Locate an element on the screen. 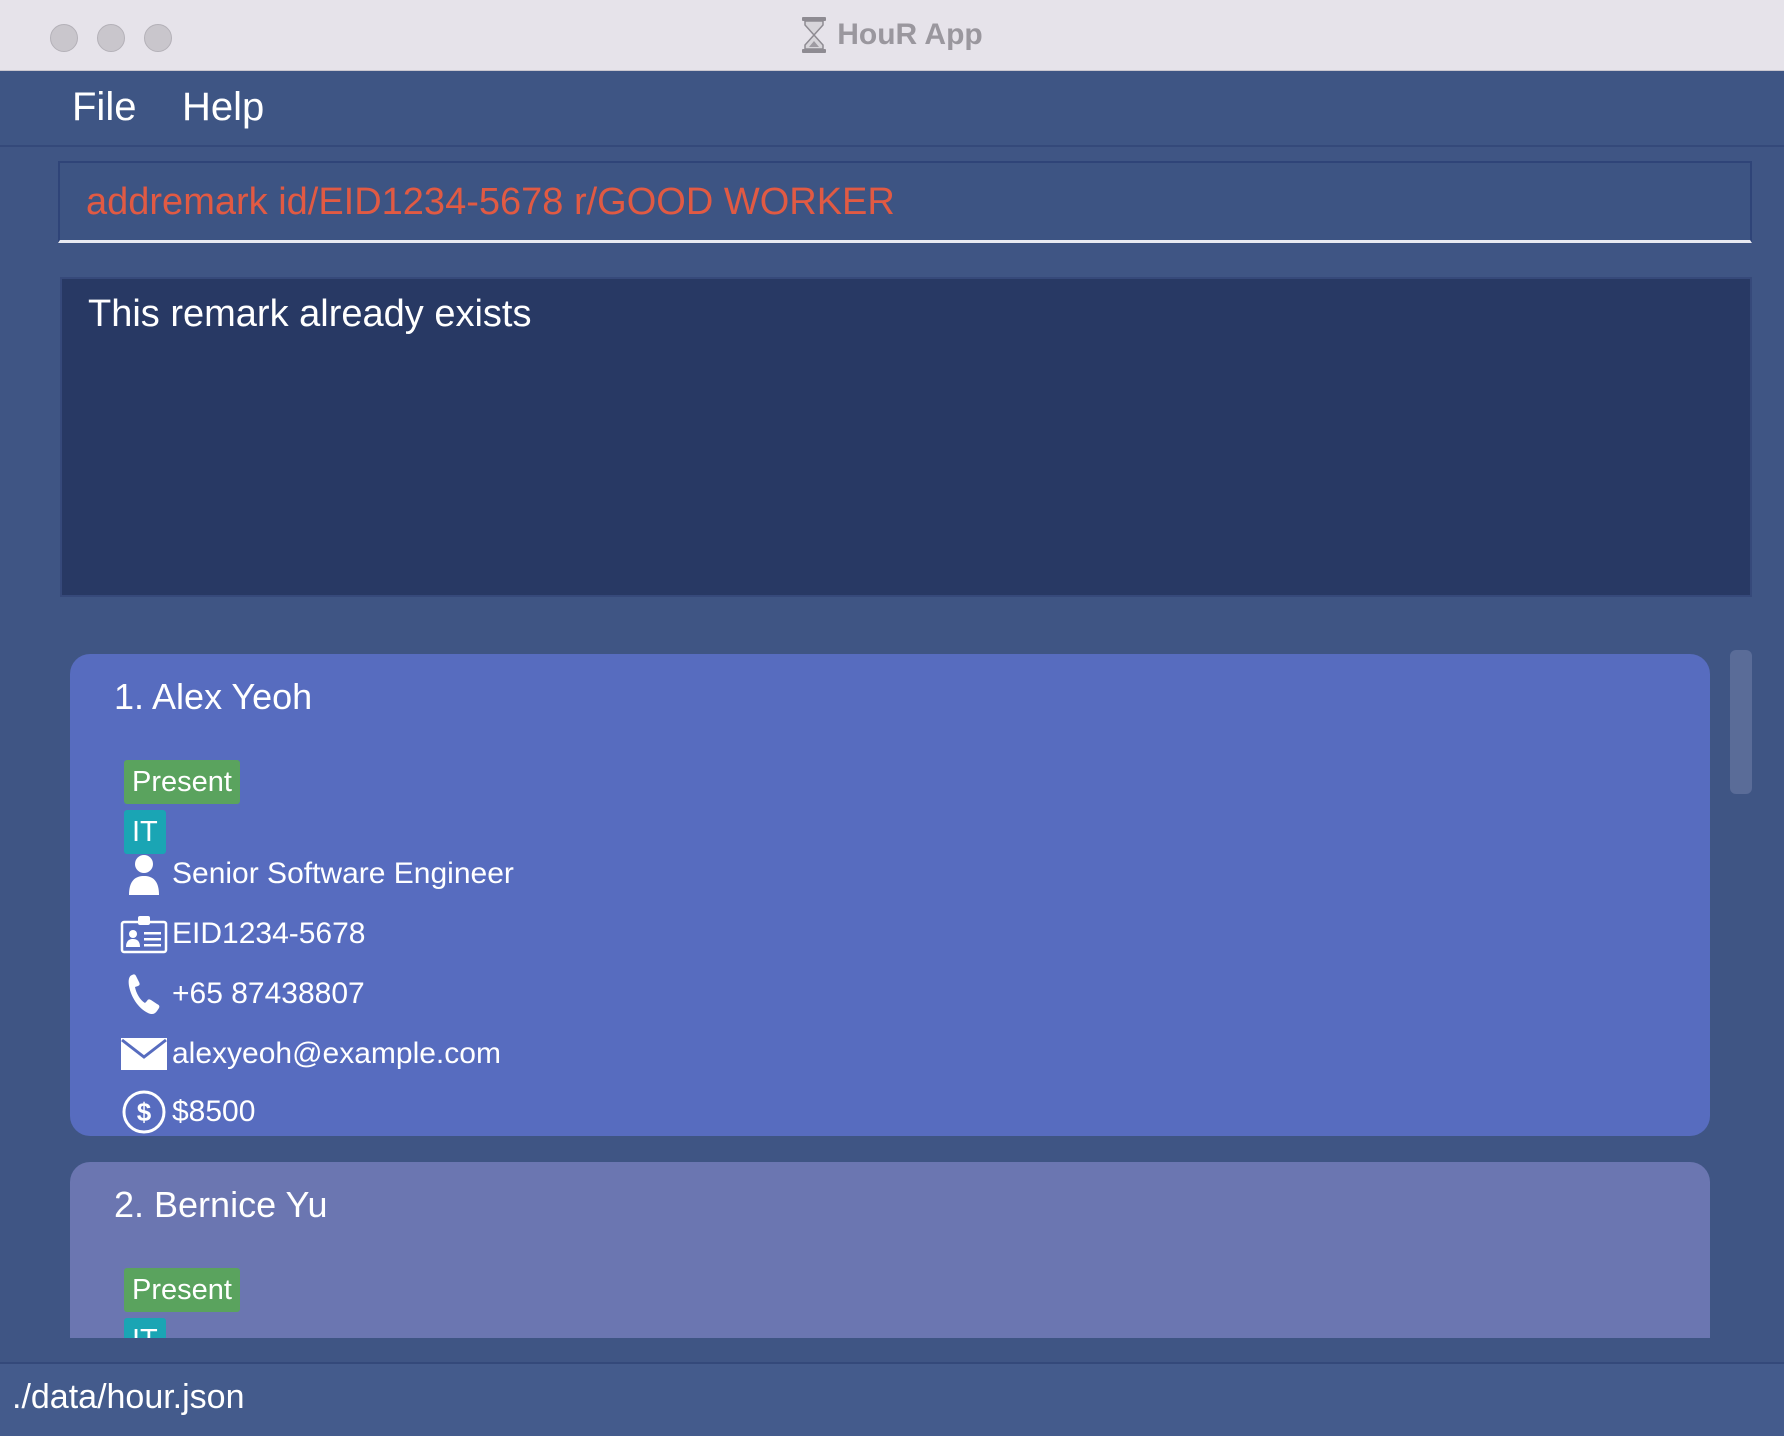 This screenshot has height=1436, width=1784. person-card-2: 2. Bernice Yu Present IT is located at coordinates (890, 1250).